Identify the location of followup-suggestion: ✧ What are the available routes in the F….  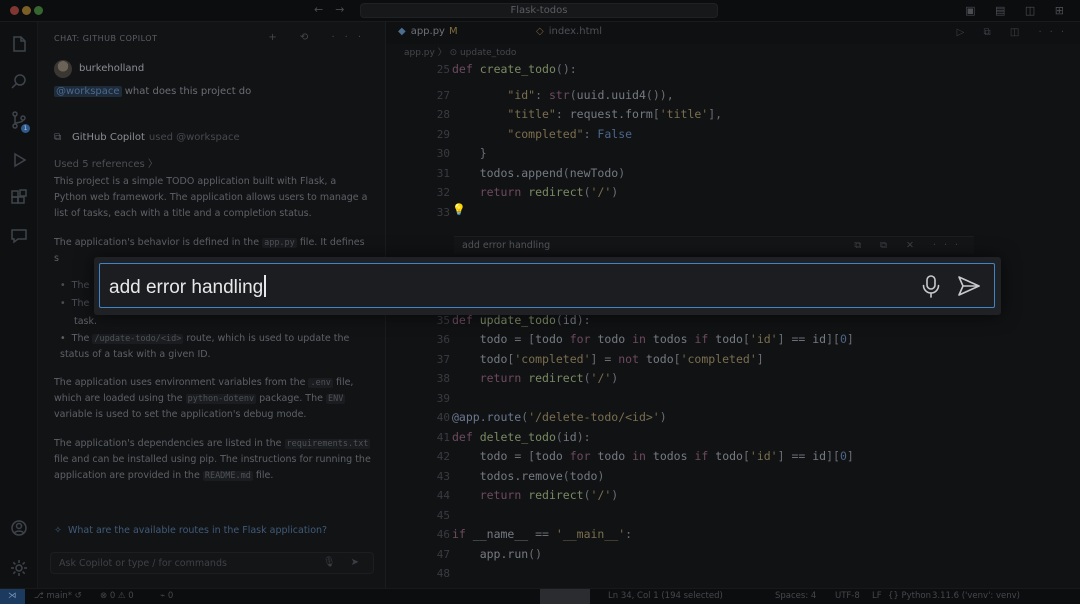
(190, 530).